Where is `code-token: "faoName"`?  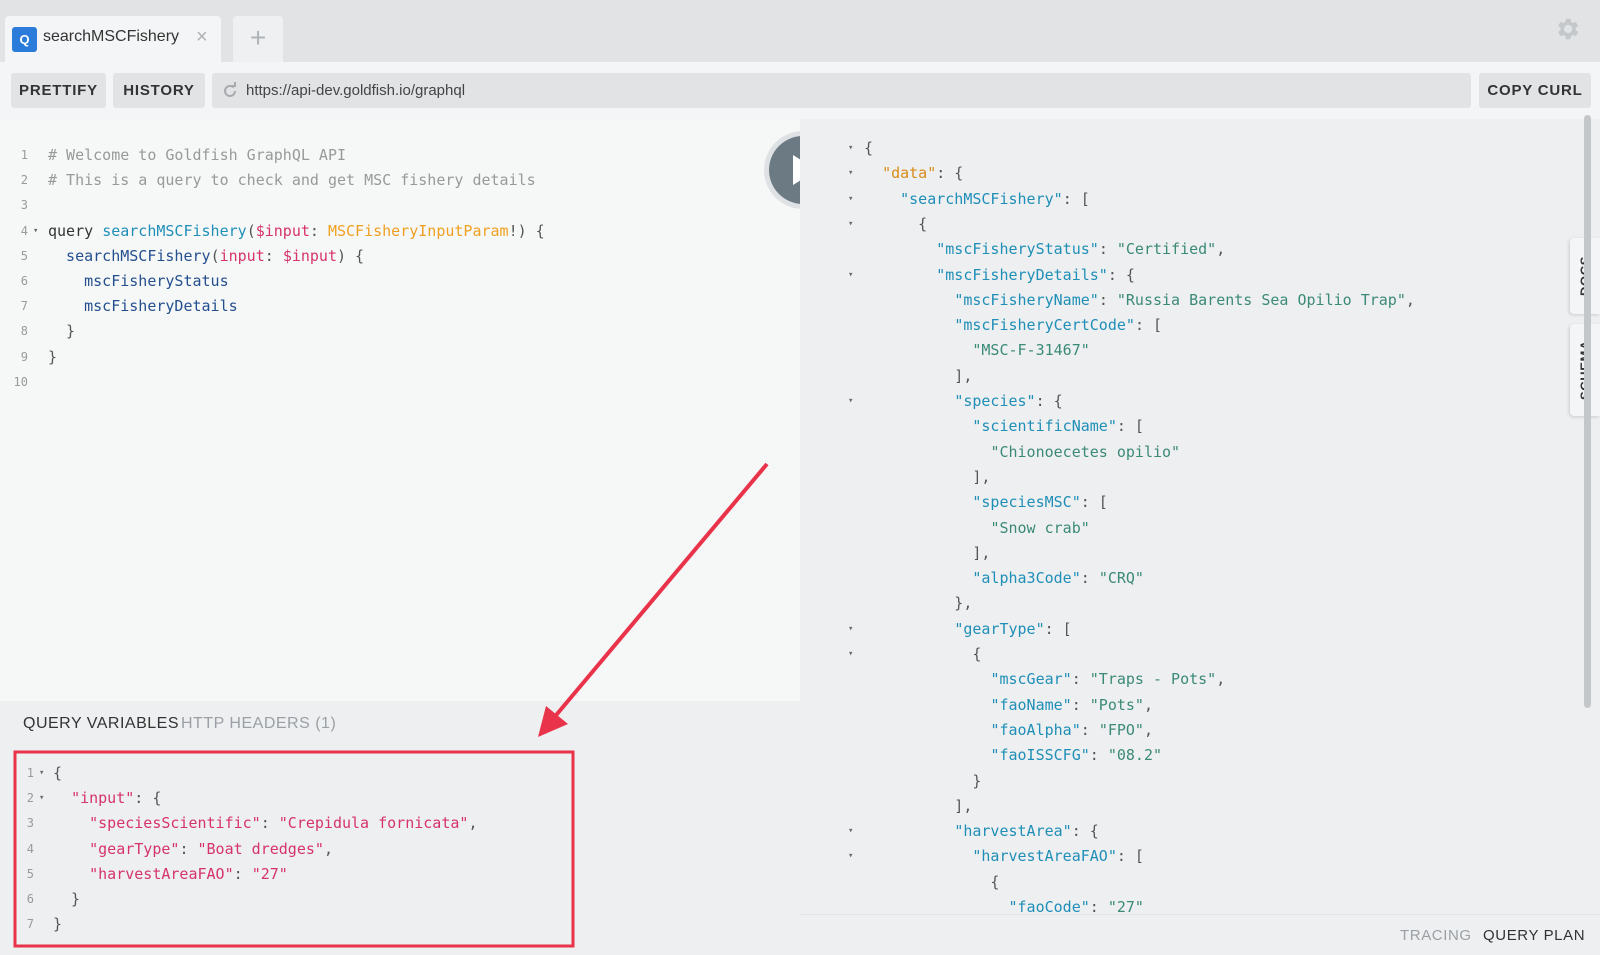 code-token: "faoName" is located at coordinates (1031, 704).